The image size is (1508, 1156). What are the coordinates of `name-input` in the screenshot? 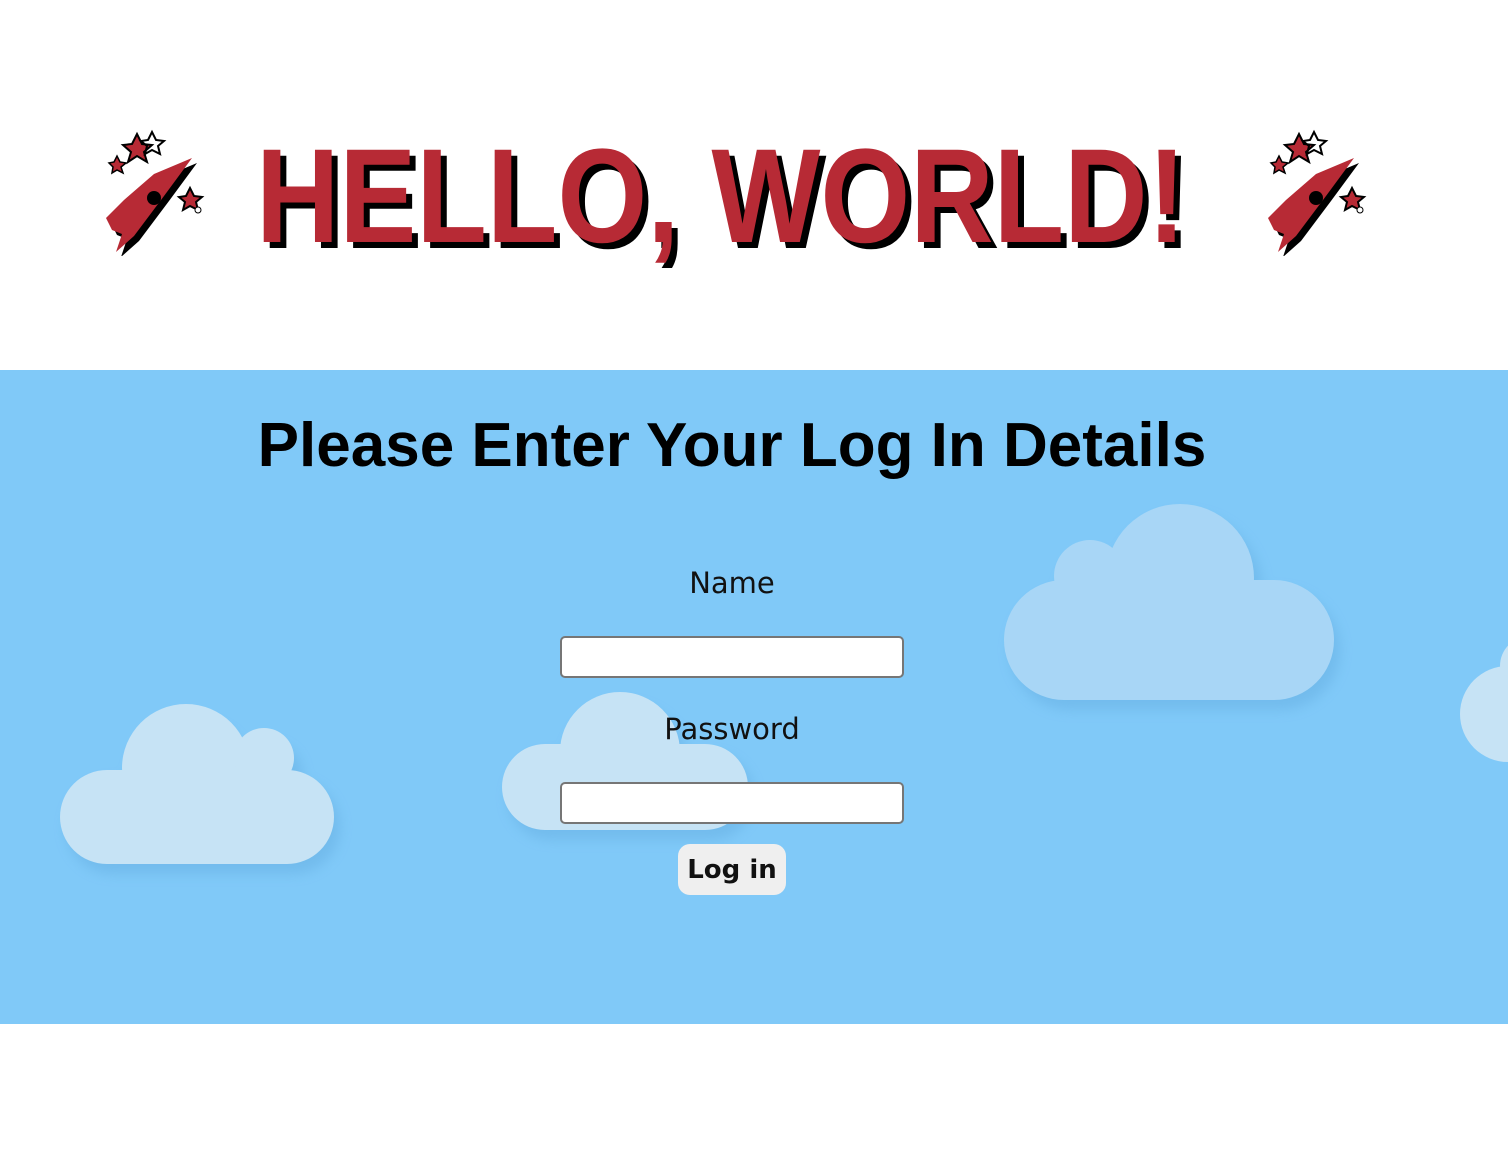 It's located at (732, 657).